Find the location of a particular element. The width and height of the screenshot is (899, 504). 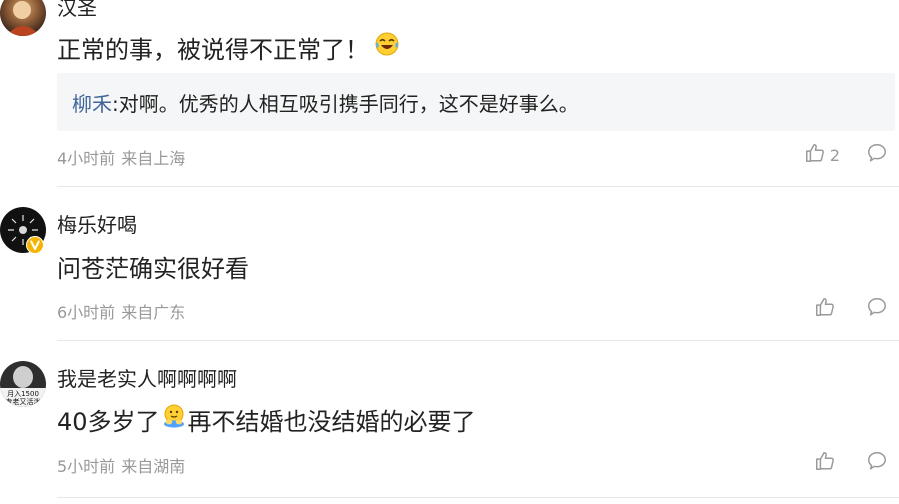

comment-meta: 6小时前 来自广东 is located at coordinates (121, 311).